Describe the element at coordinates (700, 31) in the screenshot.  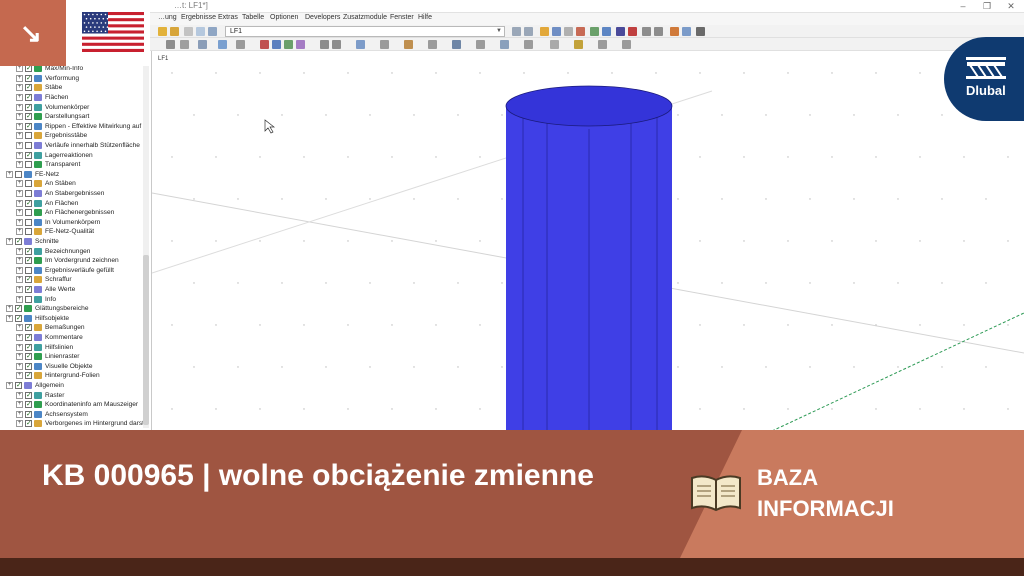
I see `settings-icon` at that location.